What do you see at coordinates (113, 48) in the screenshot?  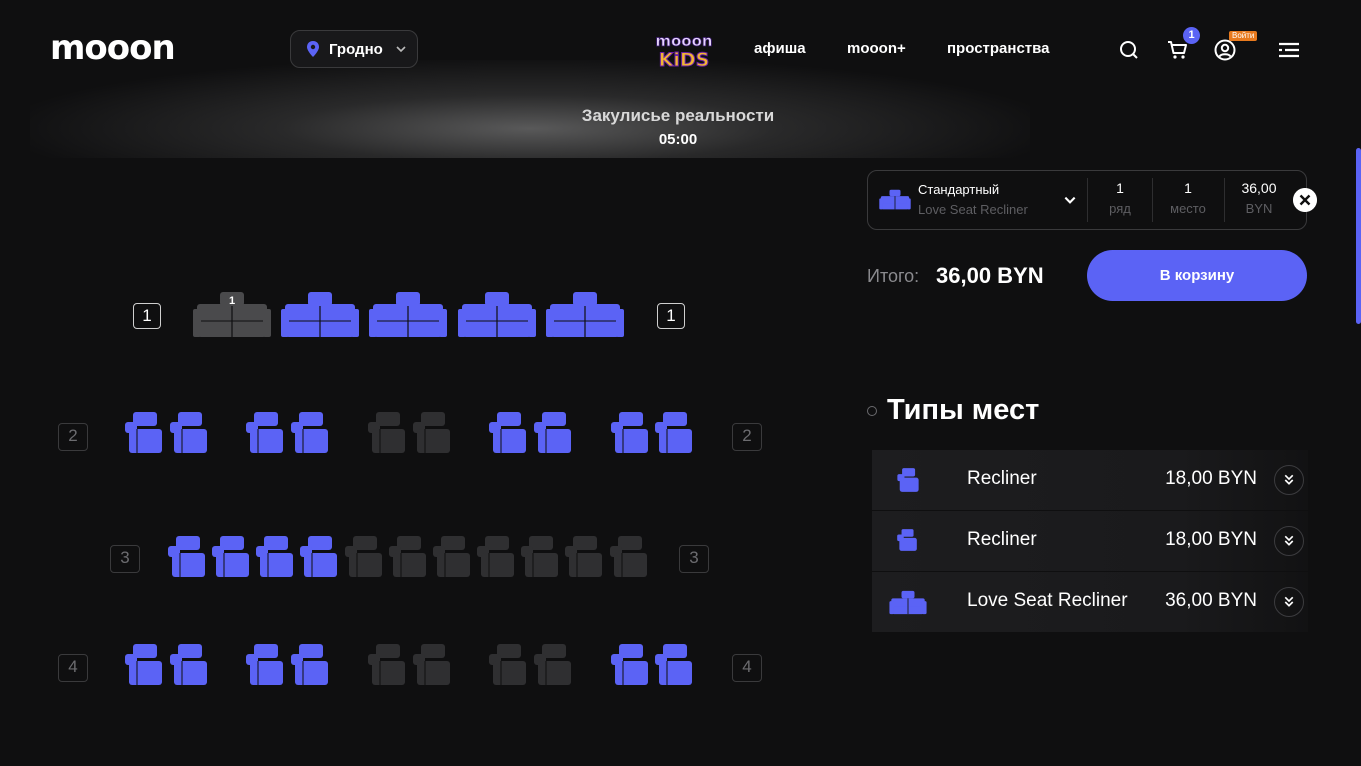 I see `site-logo: mooon` at bounding box center [113, 48].